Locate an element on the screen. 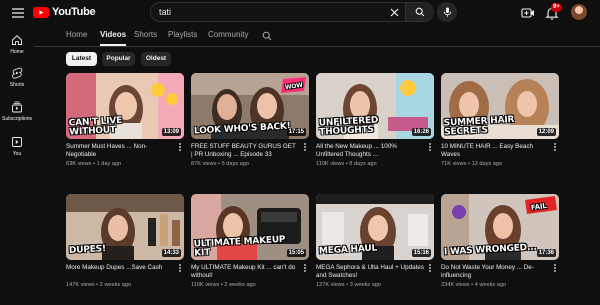 The image size is (600, 305). sidebar-item-subscriptions: Subscriptions is located at coordinates (17, 111).